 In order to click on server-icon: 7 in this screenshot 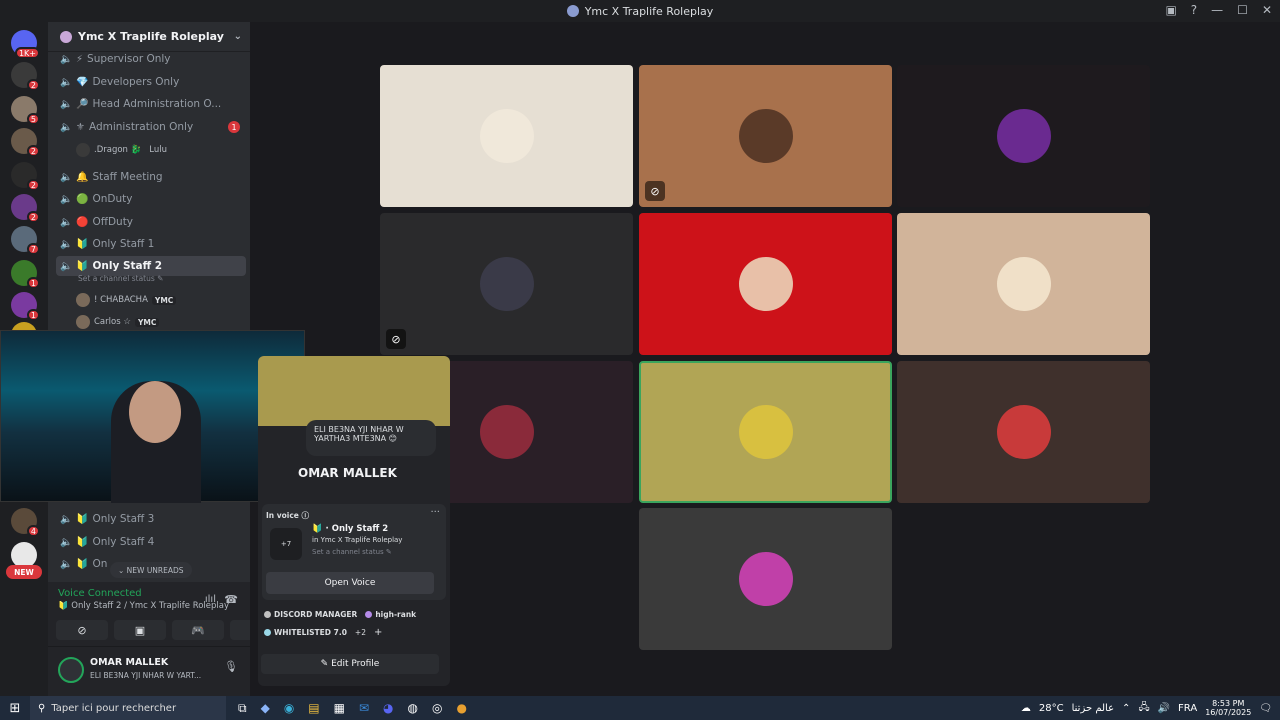, I will do `click(25, 240)`.